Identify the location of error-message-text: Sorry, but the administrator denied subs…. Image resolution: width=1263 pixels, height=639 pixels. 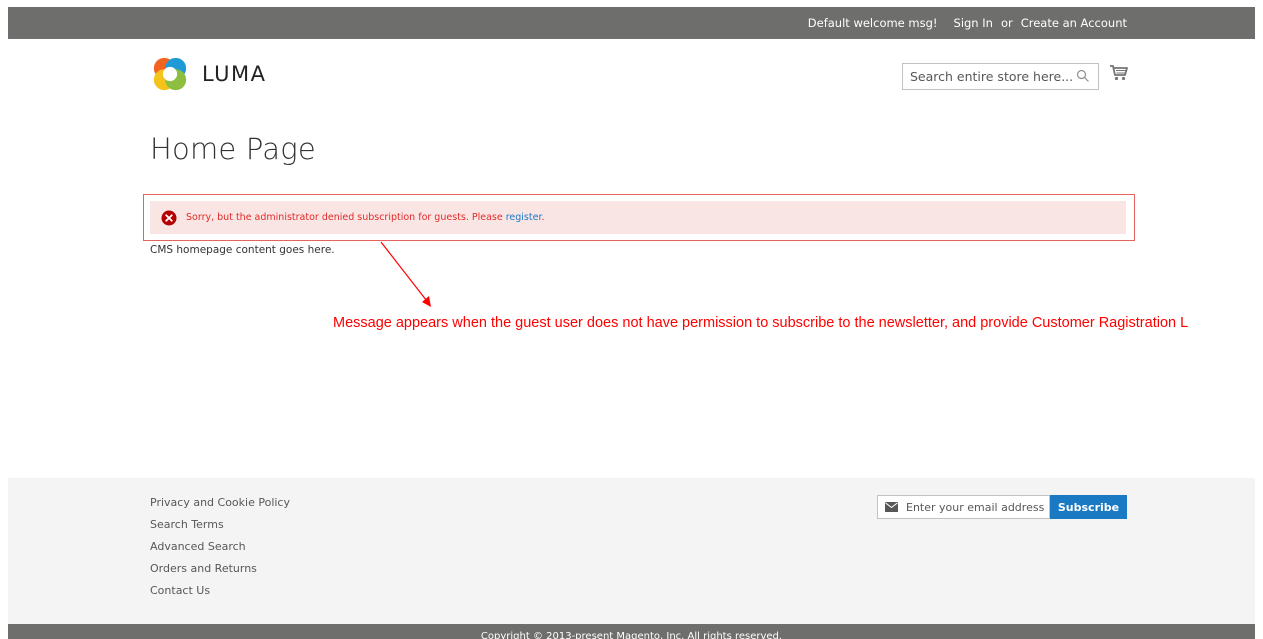
(365, 217).